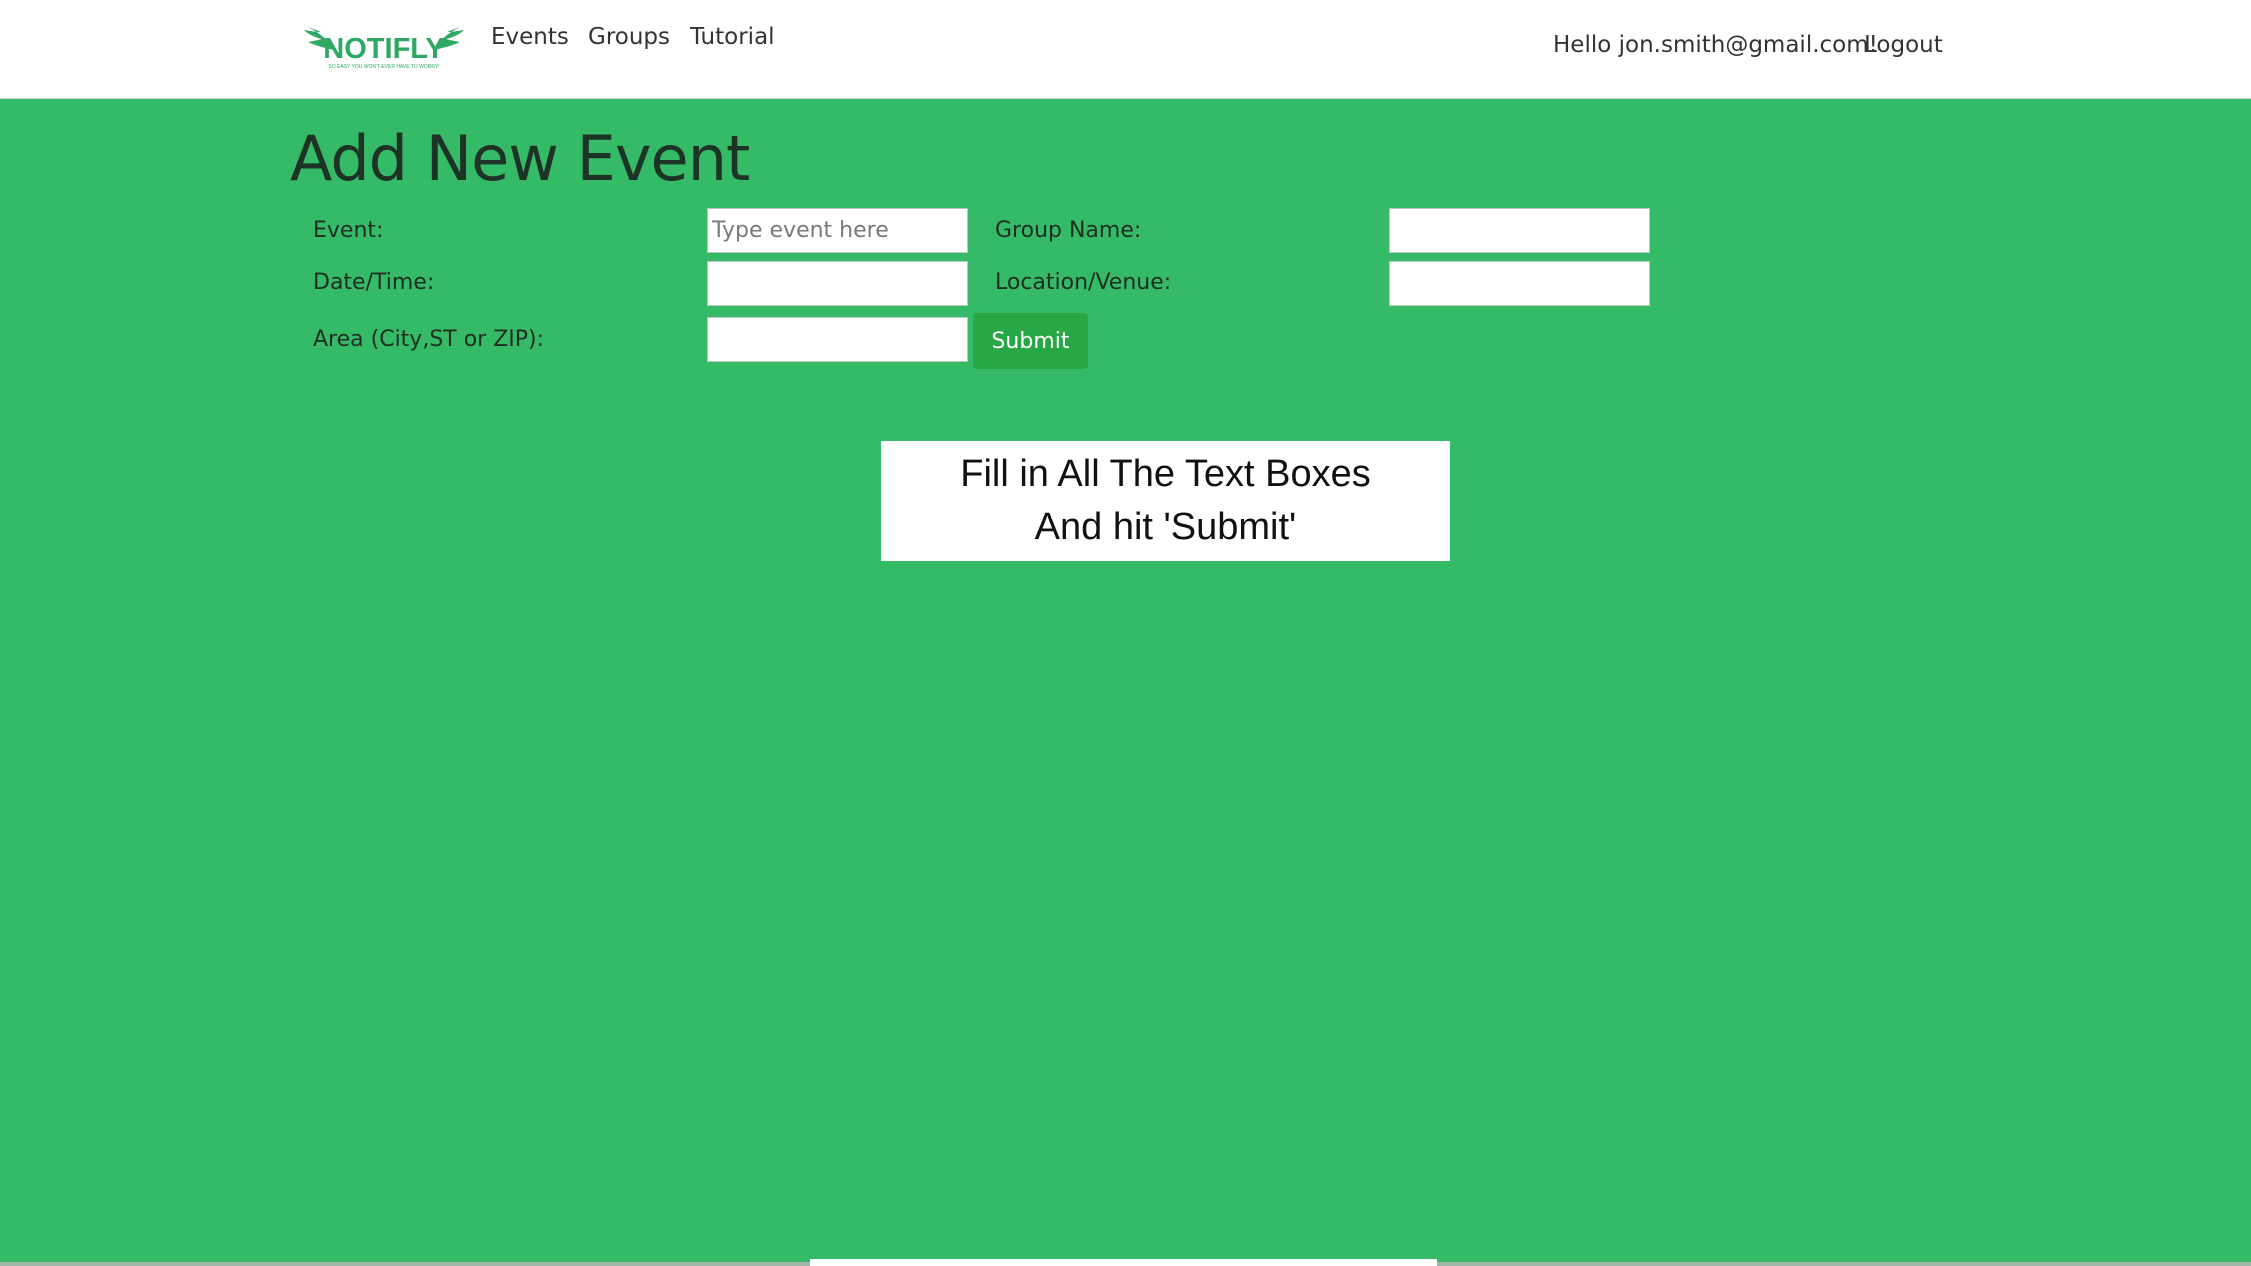 The image size is (2251, 1266). What do you see at coordinates (1165, 527) in the screenshot?
I see `instruction-line-2: And hit 'Submit'` at bounding box center [1165, 527].